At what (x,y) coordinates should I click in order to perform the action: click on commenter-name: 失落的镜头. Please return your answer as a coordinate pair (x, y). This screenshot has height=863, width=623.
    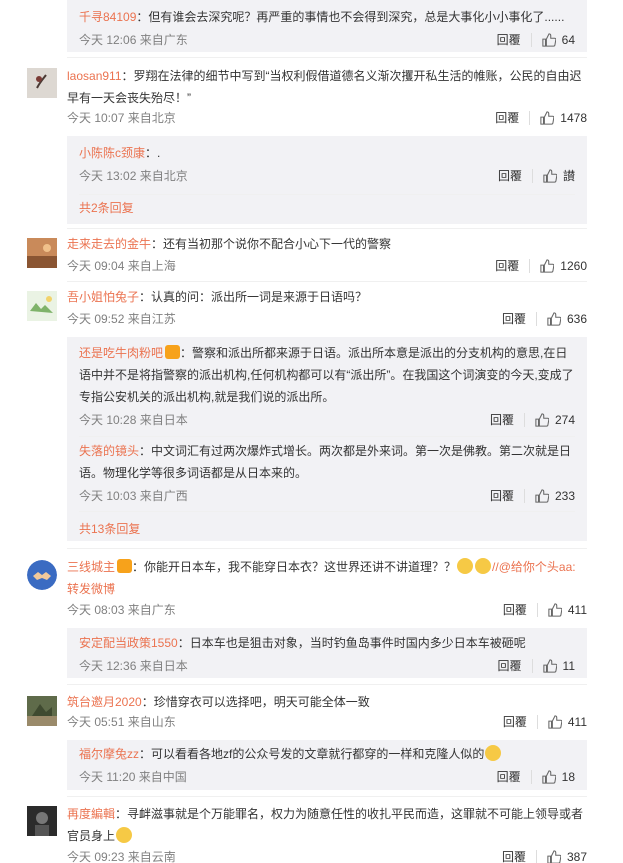
    Looking at the image, I should click on (109, 451).